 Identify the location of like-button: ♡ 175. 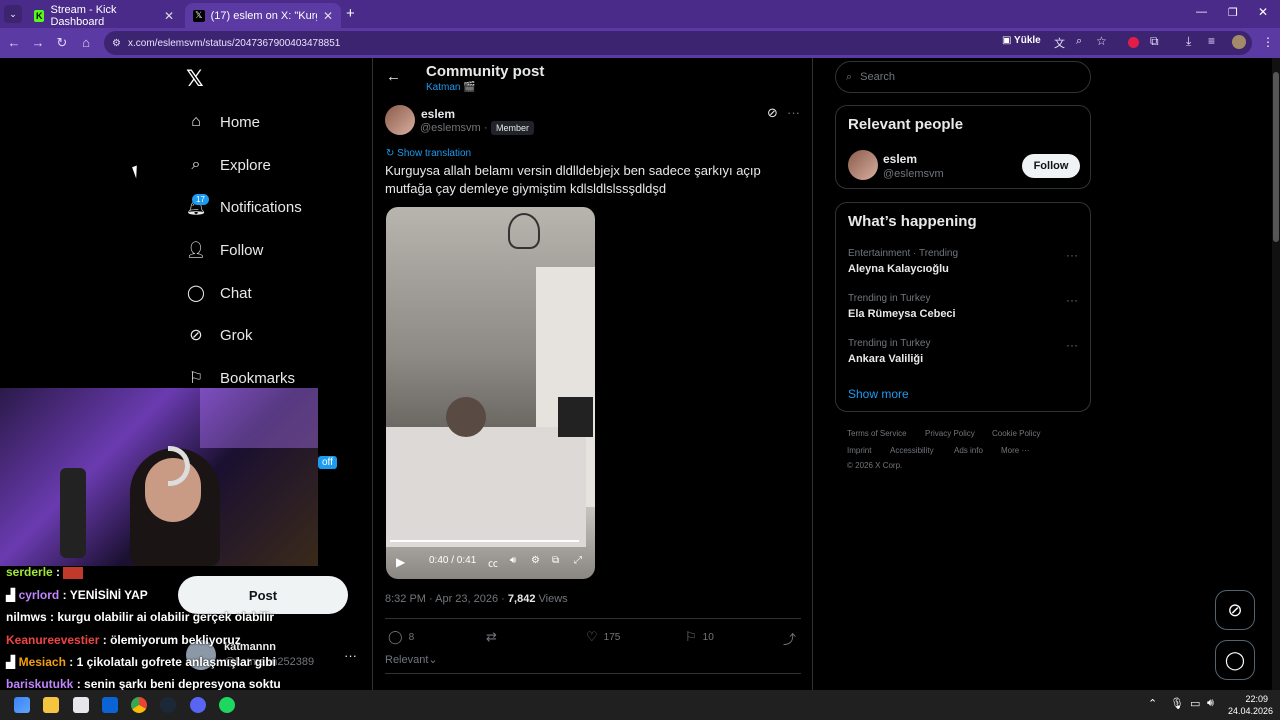
(603, 637).